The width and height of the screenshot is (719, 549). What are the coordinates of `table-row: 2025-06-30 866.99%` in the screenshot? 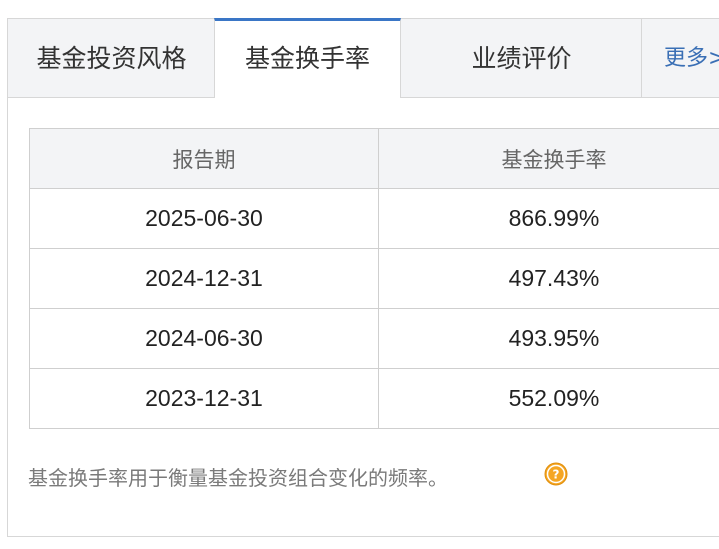 It's located at (374, 218).